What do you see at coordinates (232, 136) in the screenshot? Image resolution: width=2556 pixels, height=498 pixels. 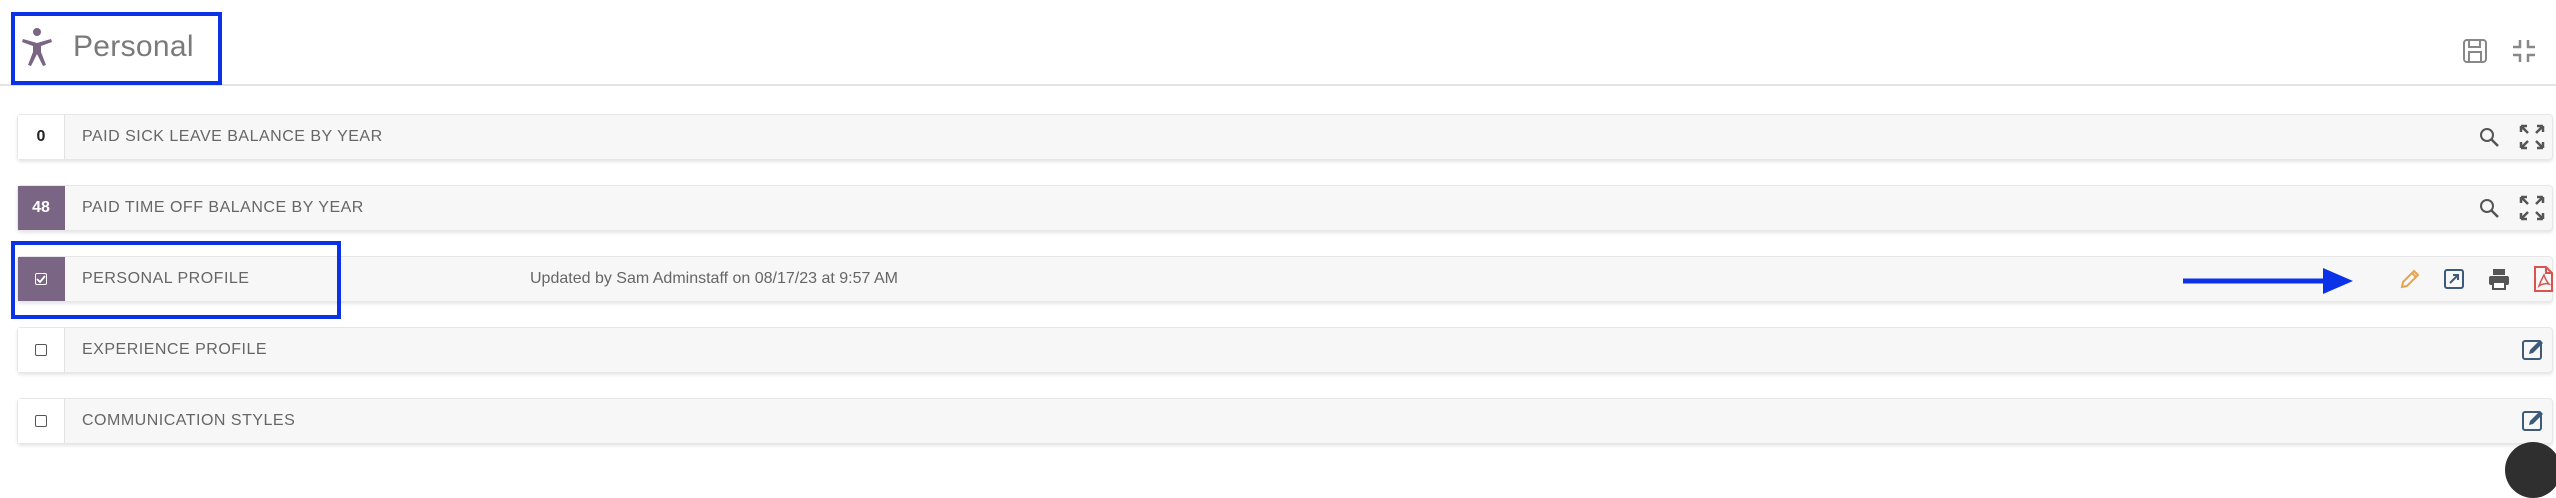 I see `row-label: PAID SICK LEAVE BALANCE BY YEAR` at bounding box center [232, 136].